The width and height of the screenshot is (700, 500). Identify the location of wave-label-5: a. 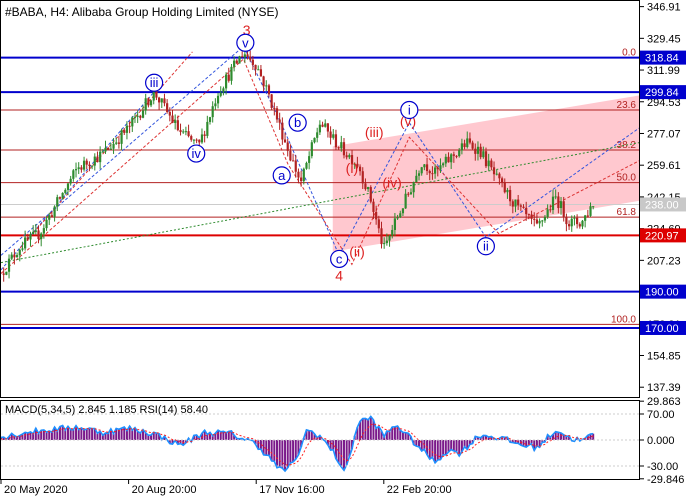
(282, 175).